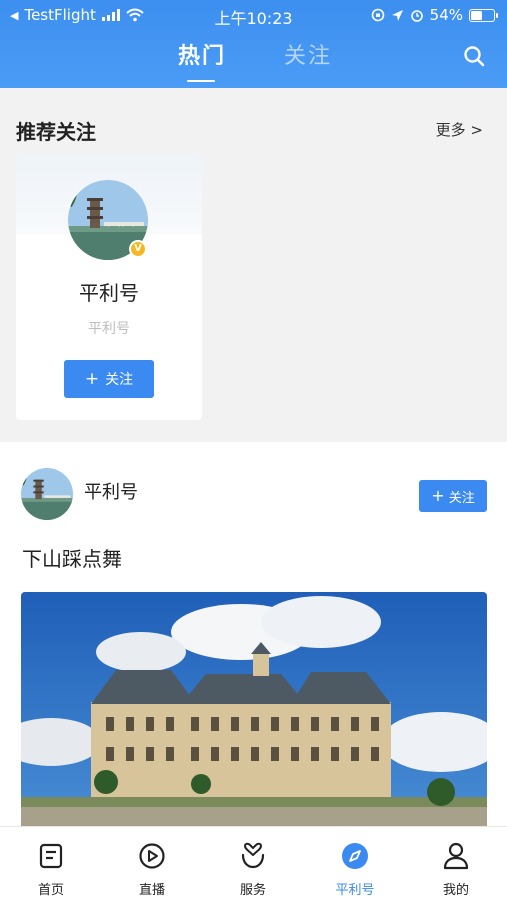 This screenshot has height=900, width=507. I want to click on tab-live: 直播, so click(152, 863).